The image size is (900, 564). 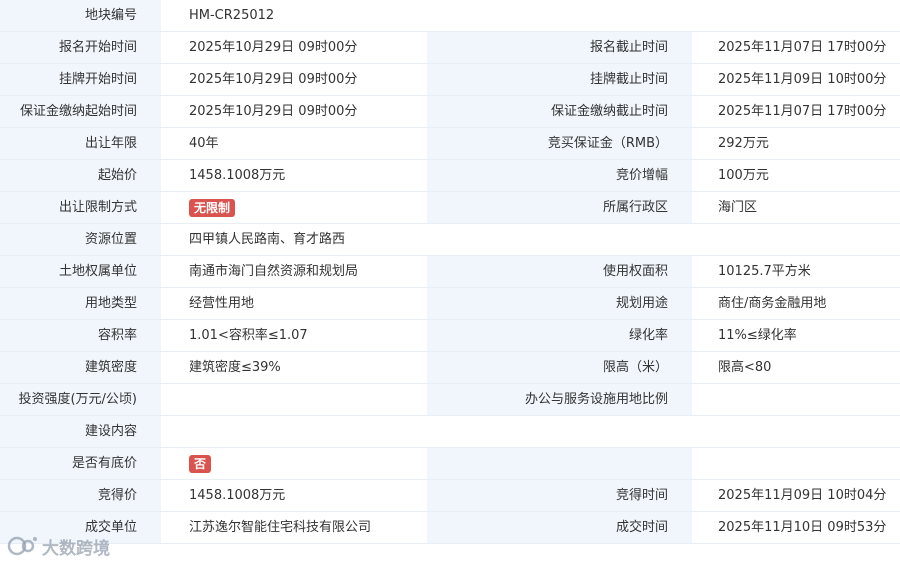 I want to click on field-label: 土地权属单位, so click(x=80, y=272).